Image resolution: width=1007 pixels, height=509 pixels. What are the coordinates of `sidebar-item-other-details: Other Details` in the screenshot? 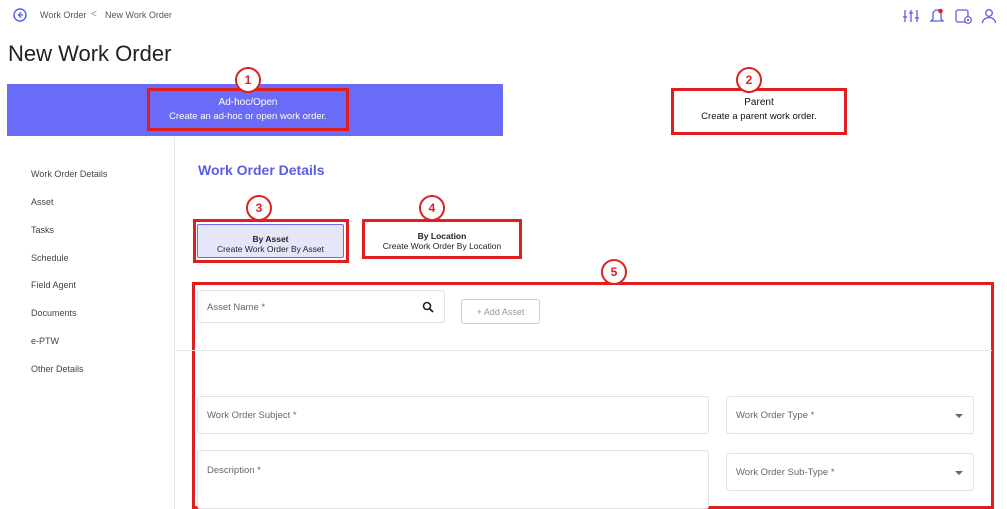 It's located at (57, 369).